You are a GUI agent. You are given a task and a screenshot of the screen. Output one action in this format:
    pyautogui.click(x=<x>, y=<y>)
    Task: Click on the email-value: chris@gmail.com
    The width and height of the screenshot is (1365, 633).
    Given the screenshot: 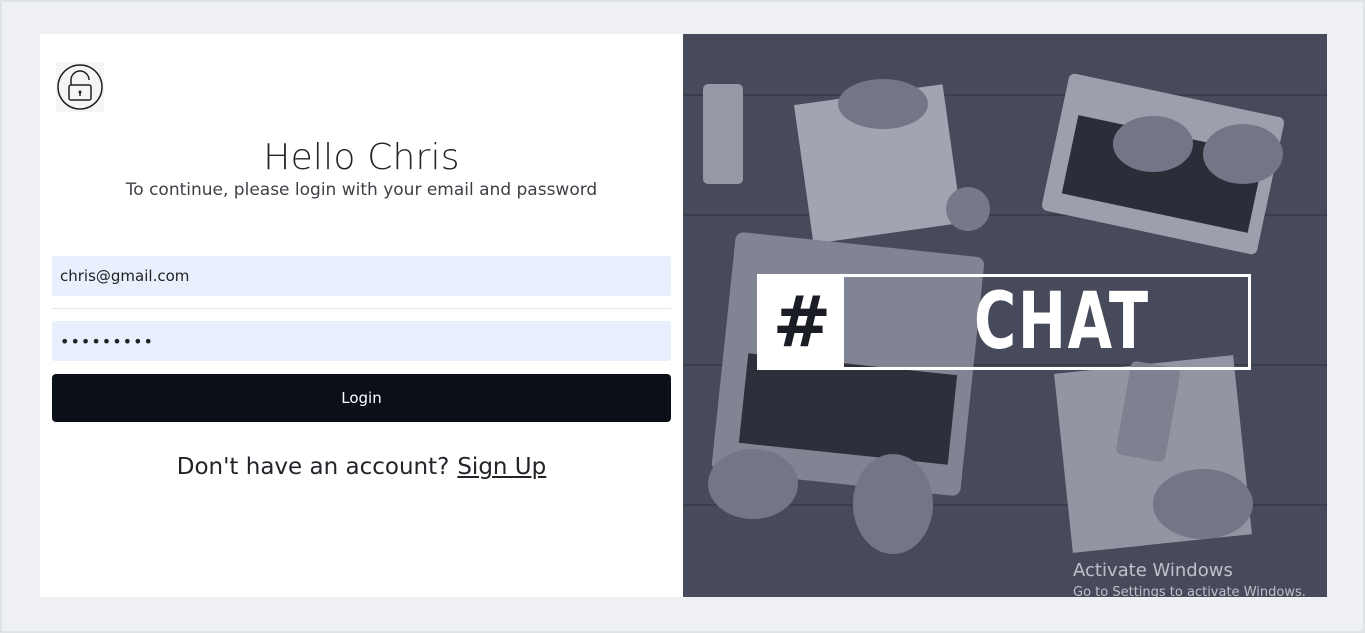 What is the action you would take?
    pyautogui.click(x=125, y=276)
    